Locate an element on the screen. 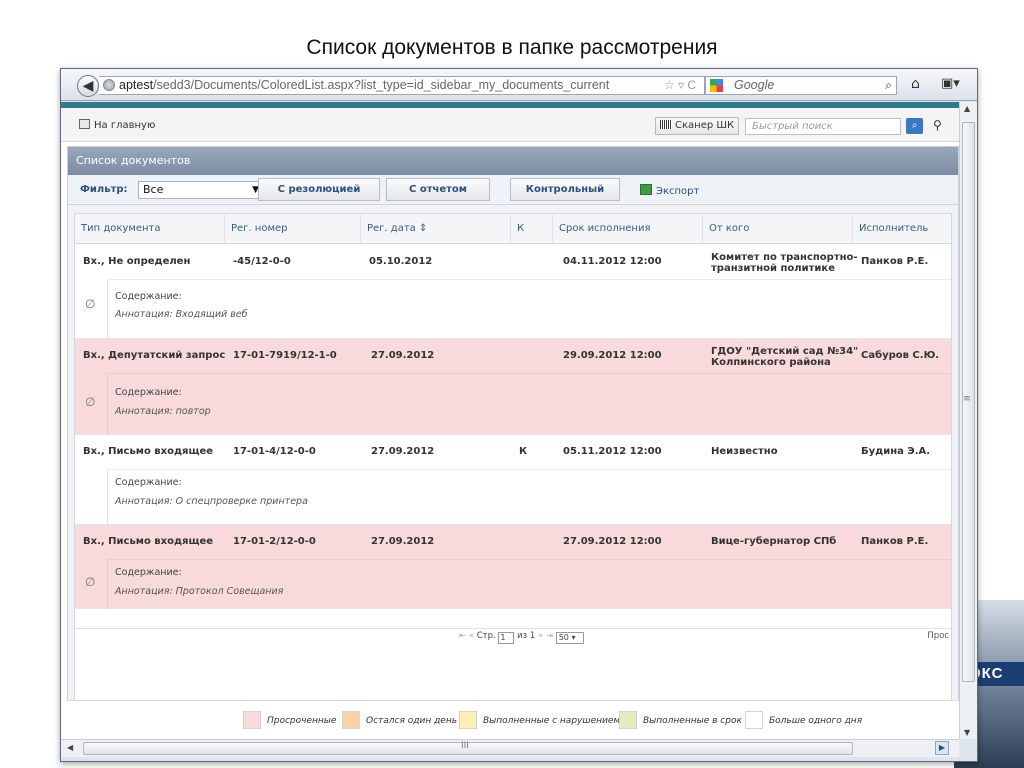  horizontal-scrollbar: ◀ III ▶ is located at coordinates (510, 748).